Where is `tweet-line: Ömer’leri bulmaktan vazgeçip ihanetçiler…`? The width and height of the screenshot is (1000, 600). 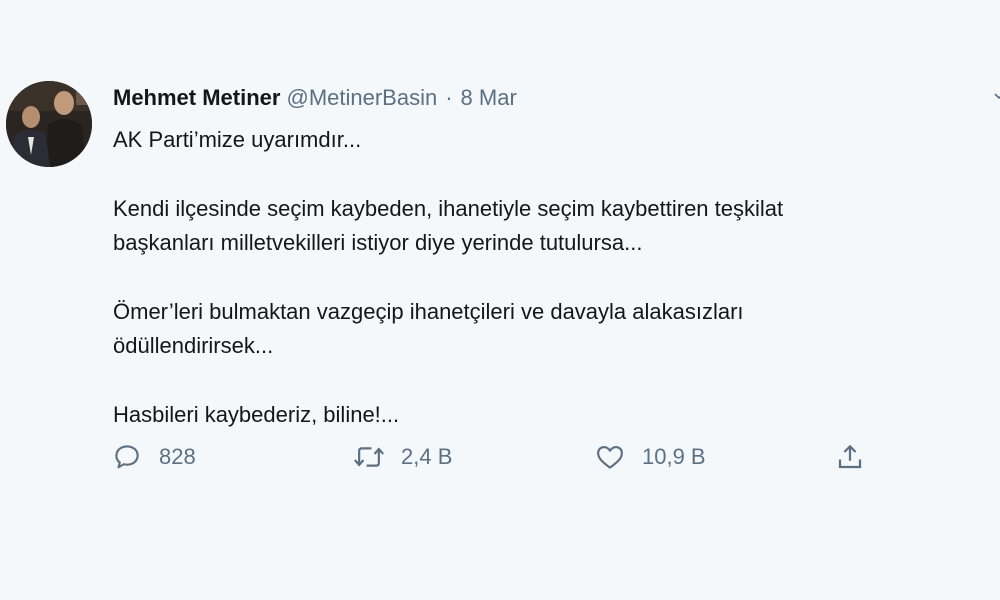
tweet-line: Ömer’leri bulmaktan vazgeçip ihanetçiler… is located at coordinates (428, 311).